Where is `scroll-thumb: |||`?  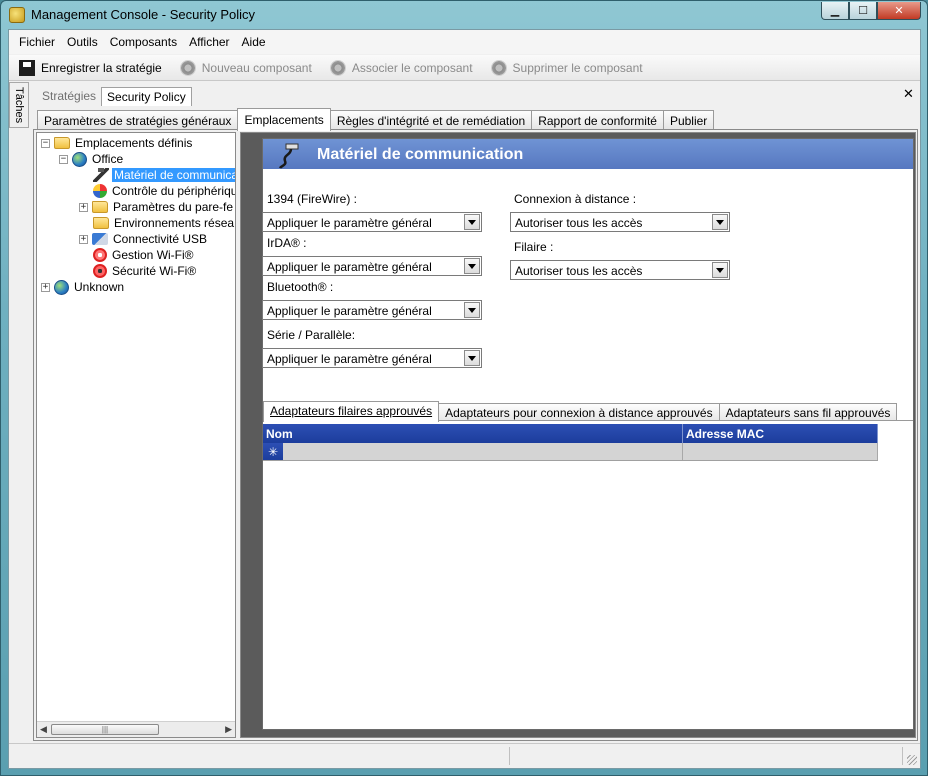 scroll-thumb: ||| is located at coordinates (105, 729).